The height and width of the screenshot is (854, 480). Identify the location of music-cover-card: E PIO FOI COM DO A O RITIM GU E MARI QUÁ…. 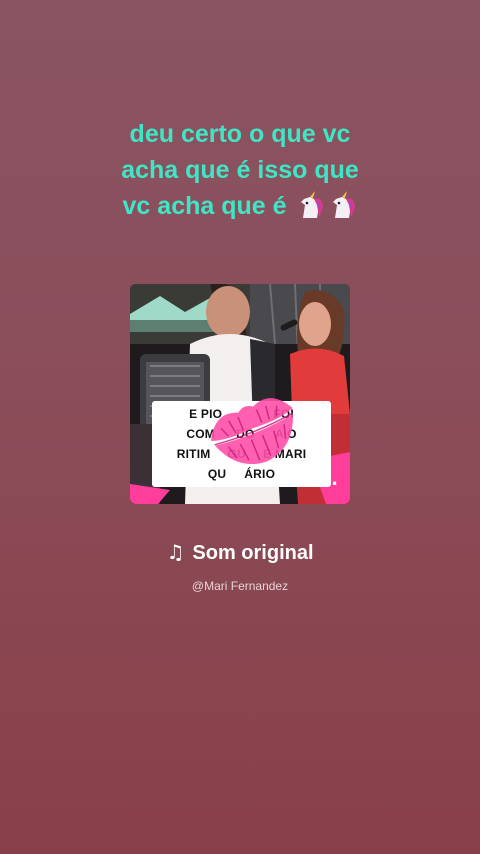
(240, 394).